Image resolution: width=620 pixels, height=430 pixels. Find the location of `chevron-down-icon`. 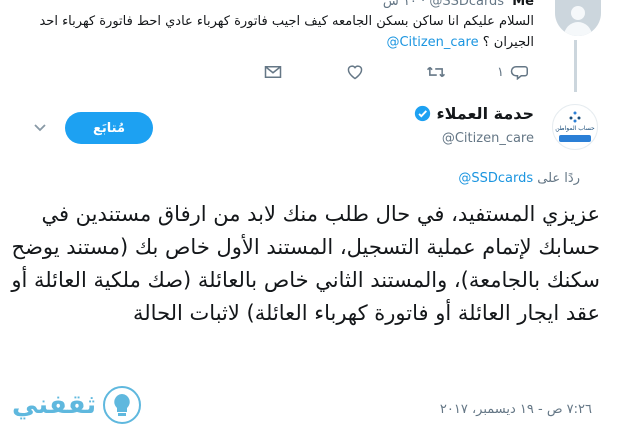

chevron-down-icon is located at coordinates (40, 127).